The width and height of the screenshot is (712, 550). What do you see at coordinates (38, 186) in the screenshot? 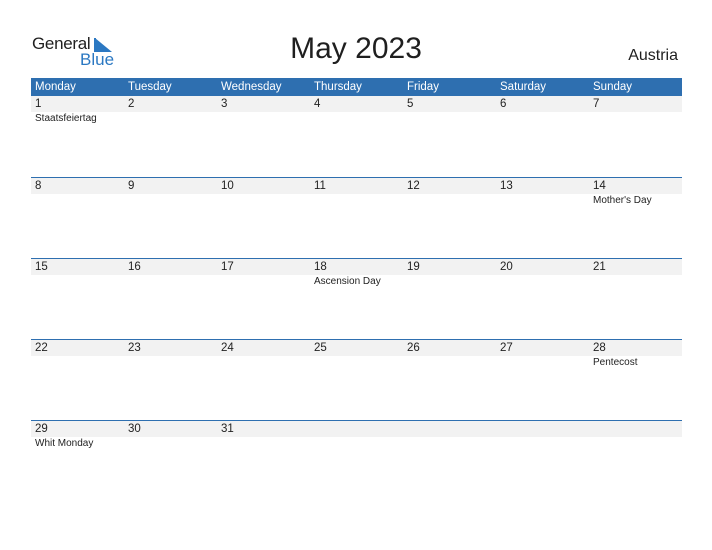
I see `day-number: 8` at bounding box center [38, 186].